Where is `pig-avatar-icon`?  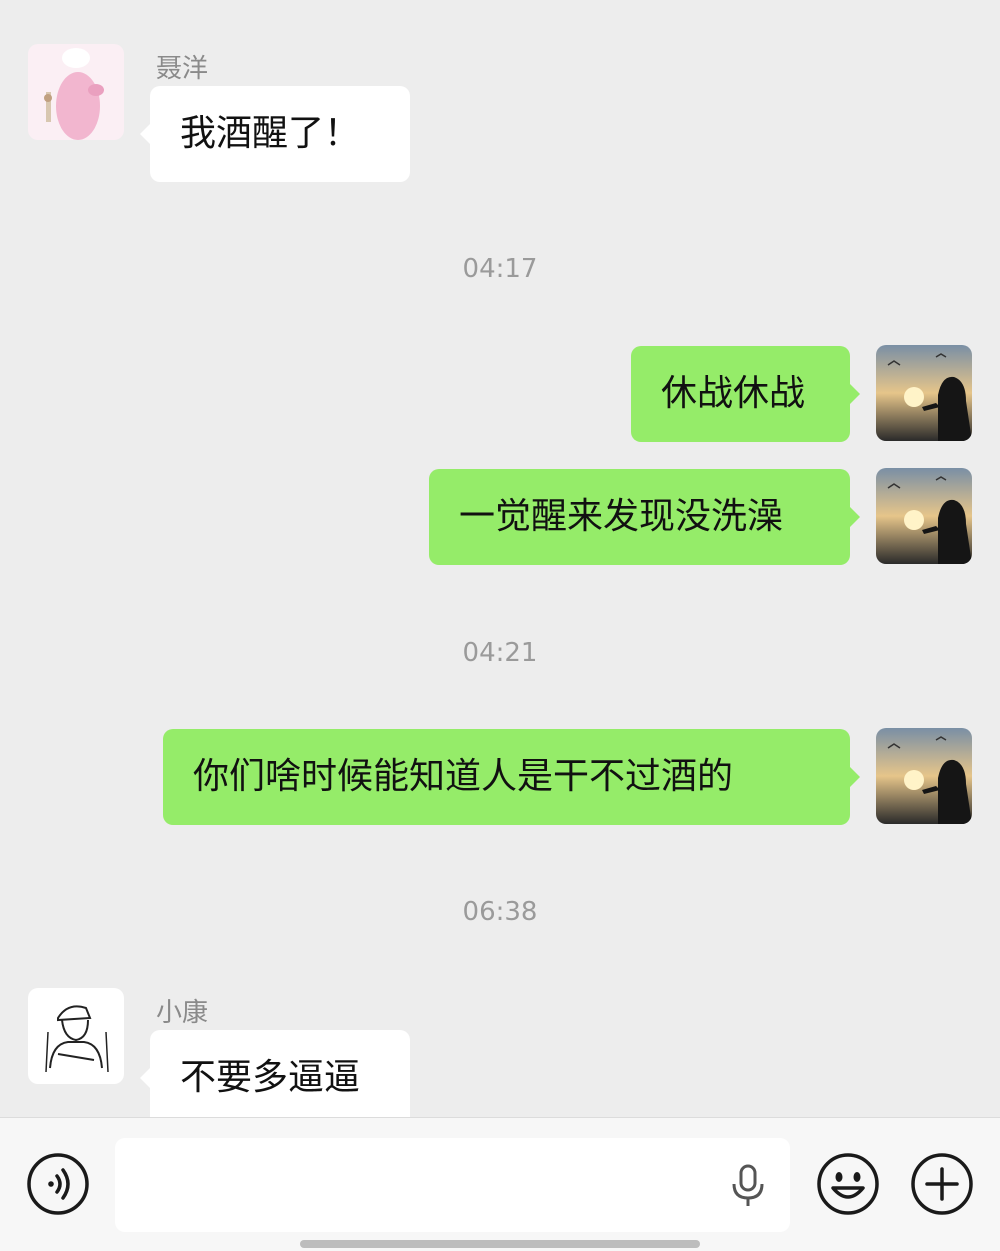 pig-avatar-icon is located at coordinates (76, 92).